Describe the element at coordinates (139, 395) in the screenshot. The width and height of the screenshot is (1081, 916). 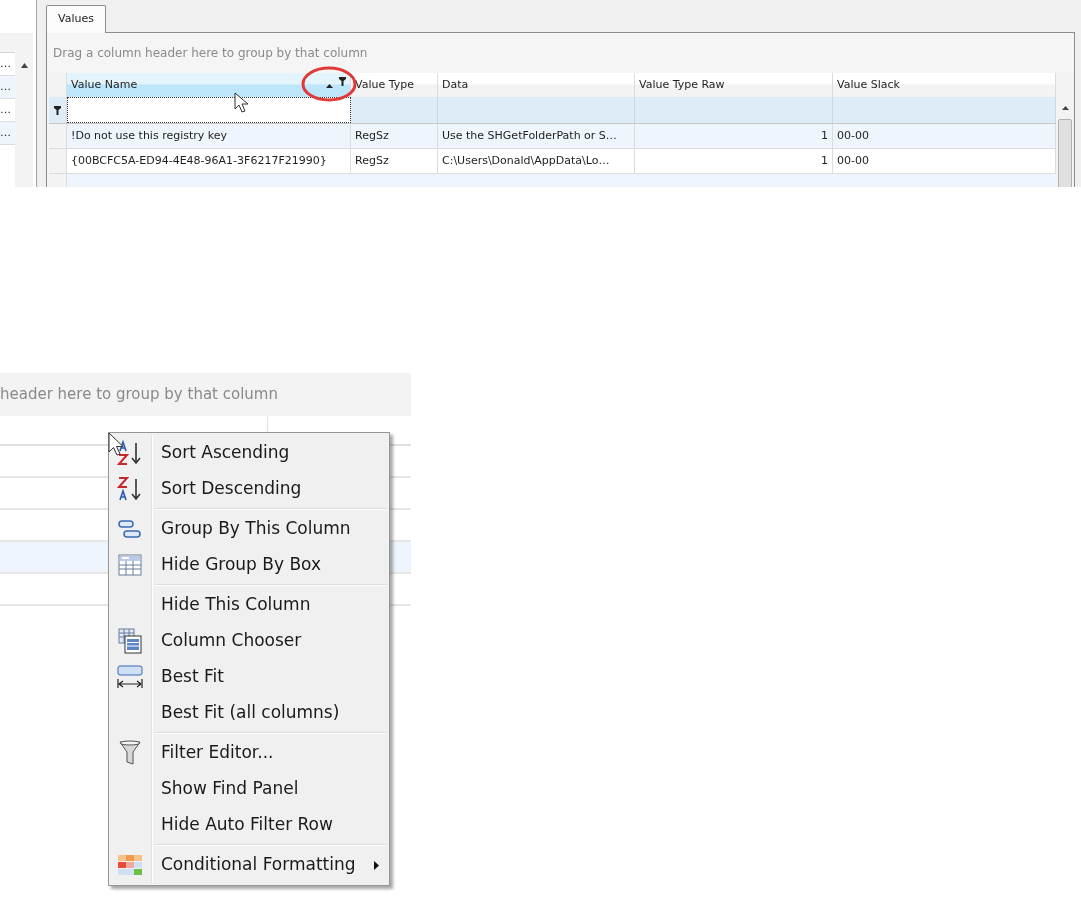
I see `group-panel-hint: header here to group by that column` at that location.